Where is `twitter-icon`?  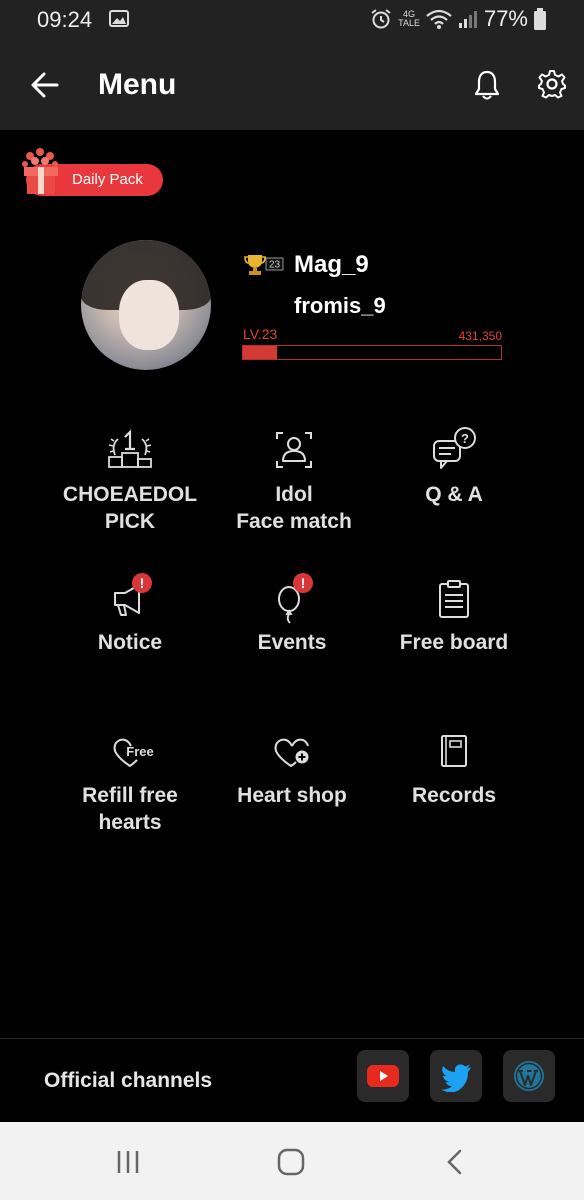
twitter-icon is located at coordinates (456, 1078).